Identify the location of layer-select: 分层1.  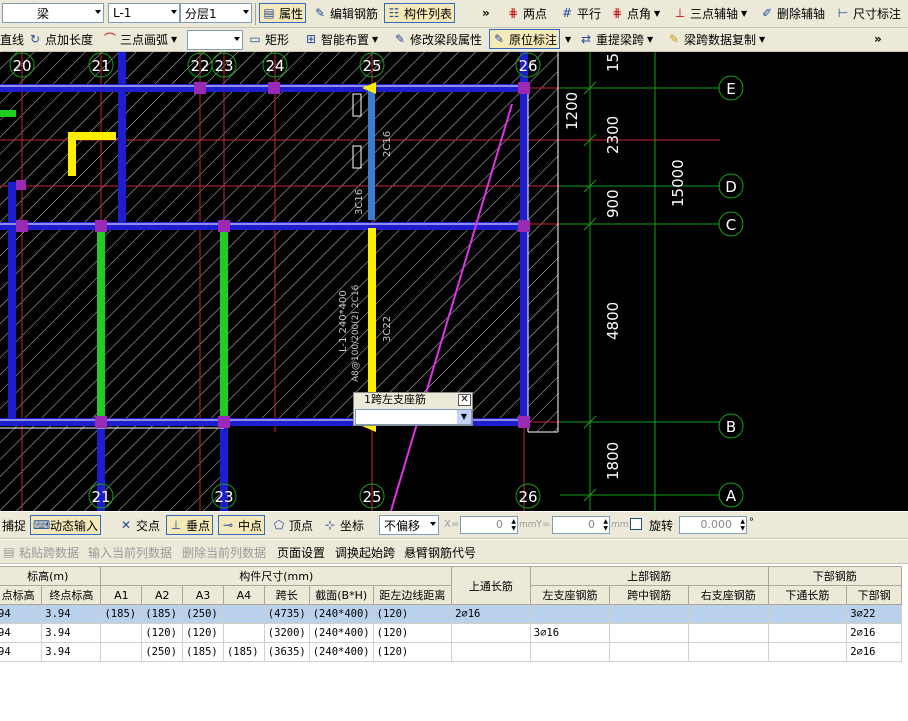
(216, 13).